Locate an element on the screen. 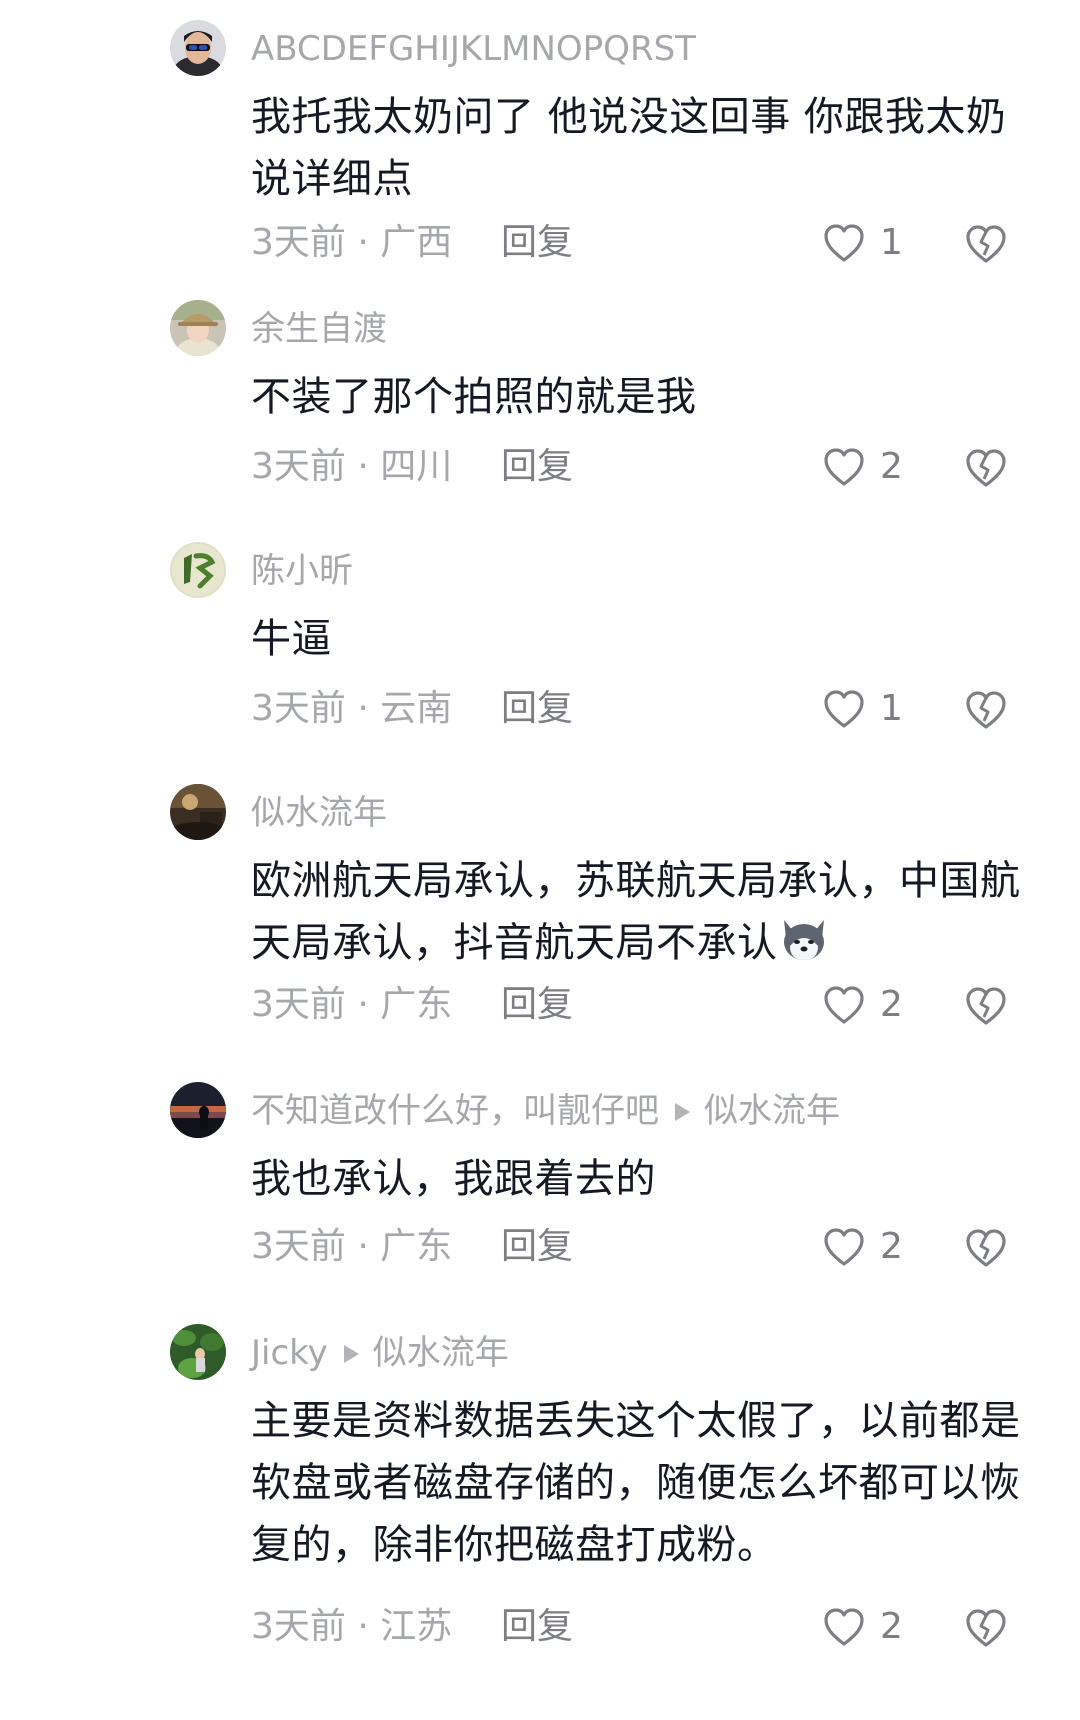  comment-header: Jicky 似水流年 is located at coordinates (380, 1353).